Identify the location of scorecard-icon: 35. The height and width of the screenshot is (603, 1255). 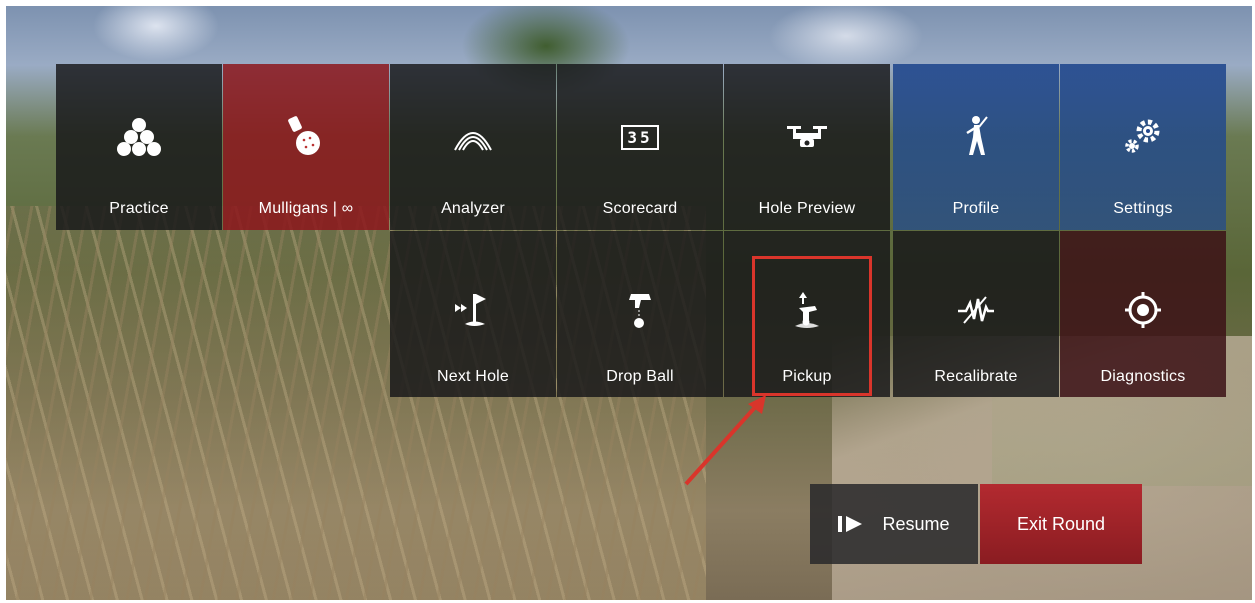
(640, 137).